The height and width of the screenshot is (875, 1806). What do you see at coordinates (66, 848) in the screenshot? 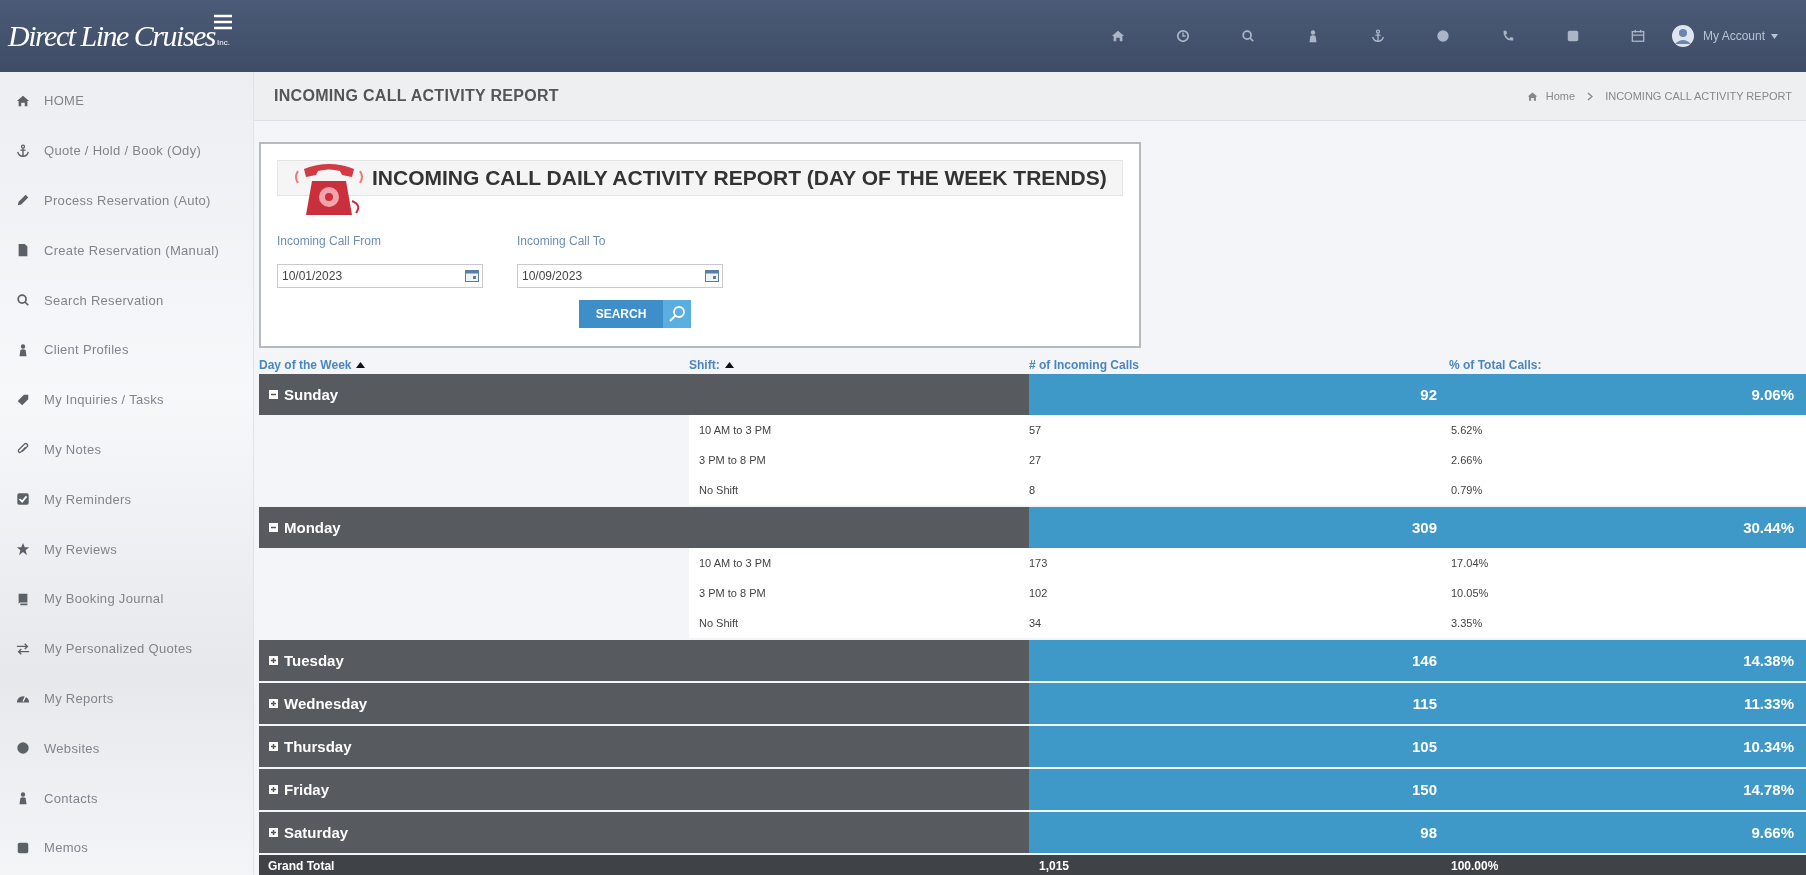
I see `sidebar-item: Memos` at bounding box center [66, 848].